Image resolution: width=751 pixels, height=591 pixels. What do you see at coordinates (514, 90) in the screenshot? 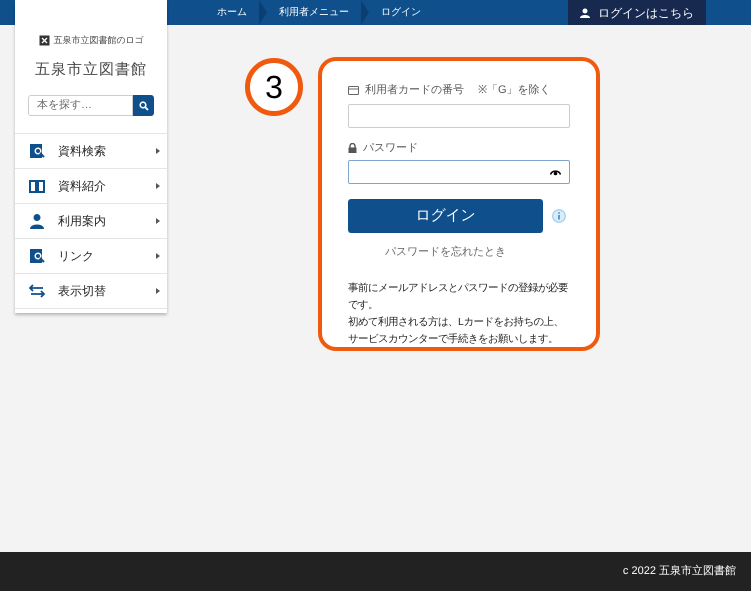
I see `card-number-note: ※「G」を除く` at bounding box center [514, 90].